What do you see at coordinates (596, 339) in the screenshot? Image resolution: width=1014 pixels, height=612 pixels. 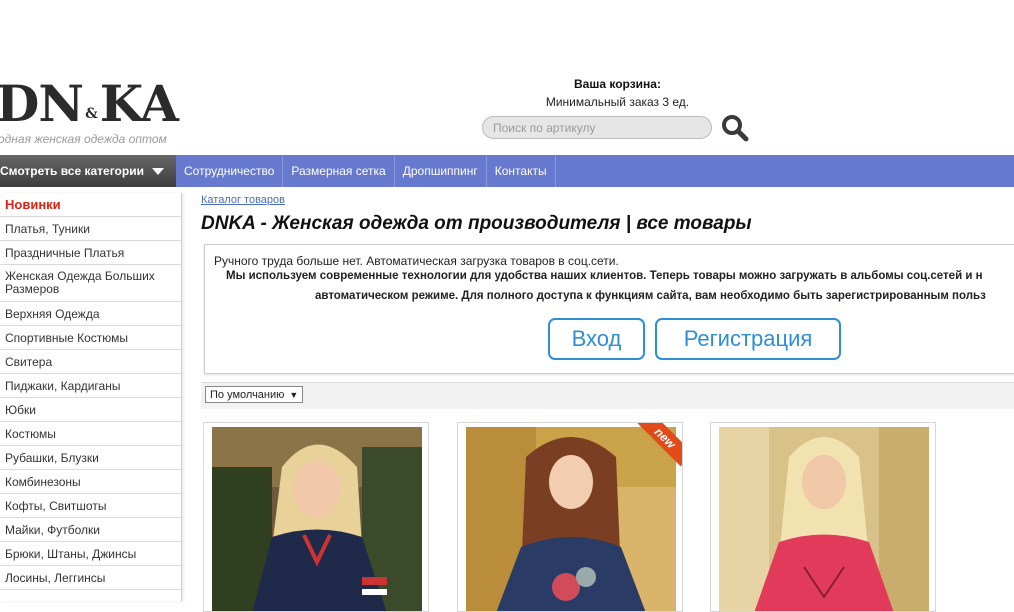 I see `login-button: Вход` at bounding box center [596, 339].